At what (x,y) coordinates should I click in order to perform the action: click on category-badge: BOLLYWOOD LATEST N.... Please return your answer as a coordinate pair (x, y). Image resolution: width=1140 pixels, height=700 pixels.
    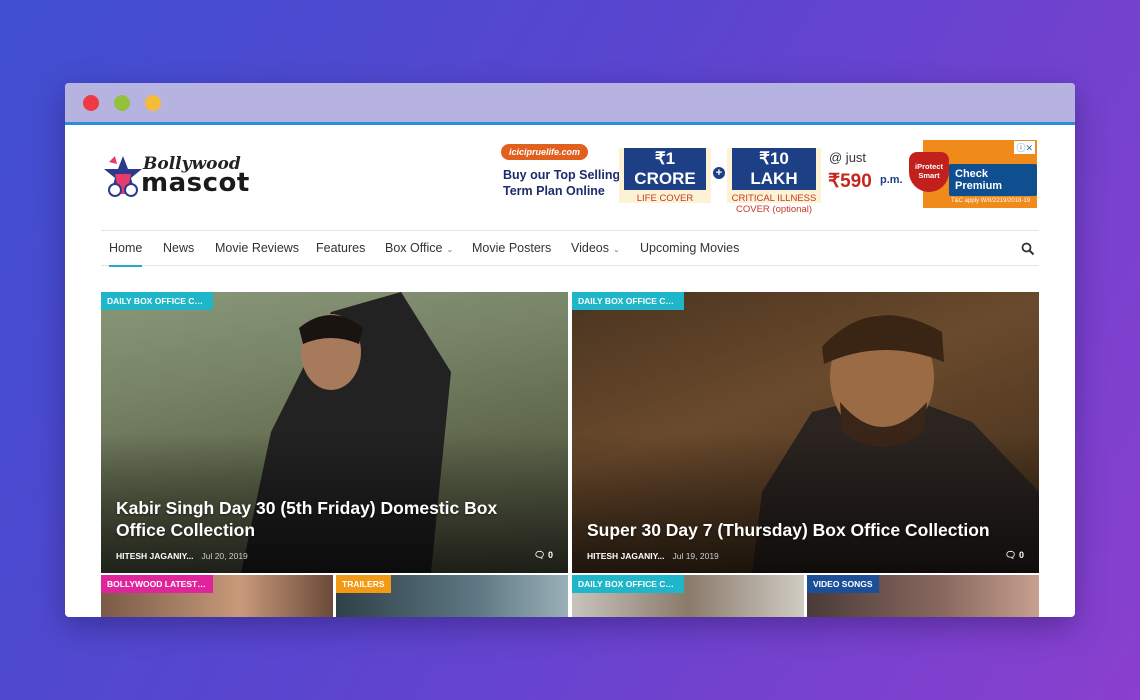
    Looking at the image, I should click on (157, 584).